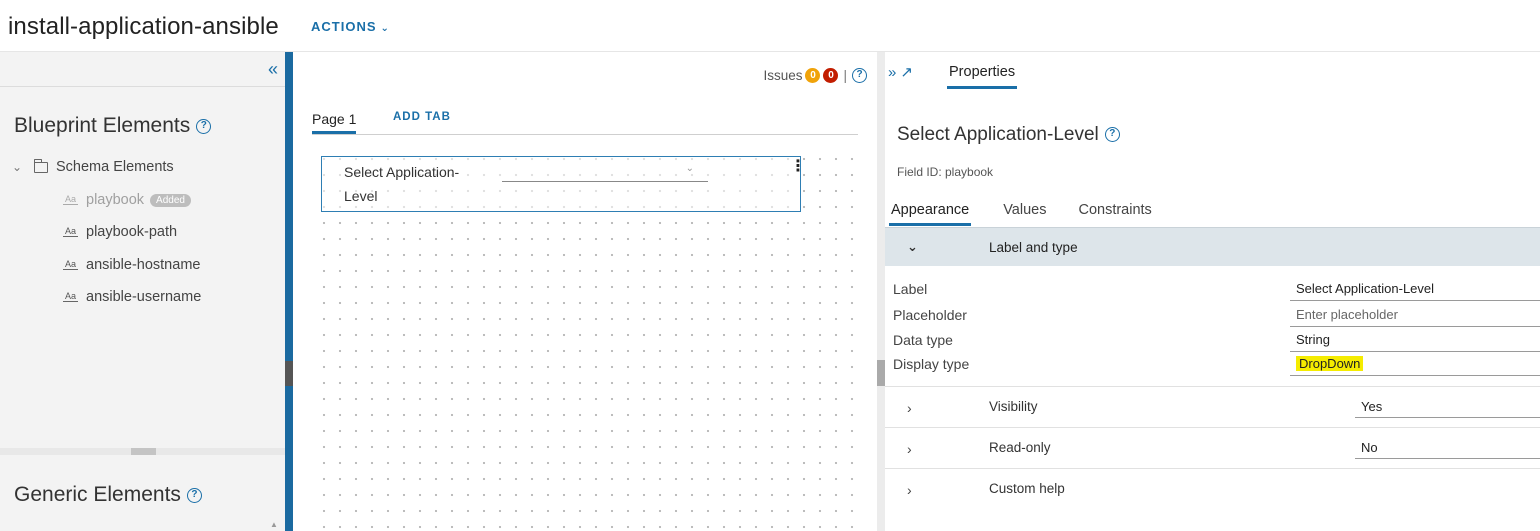  I want to click on errors-count-badge: 0, so click(831, 75).